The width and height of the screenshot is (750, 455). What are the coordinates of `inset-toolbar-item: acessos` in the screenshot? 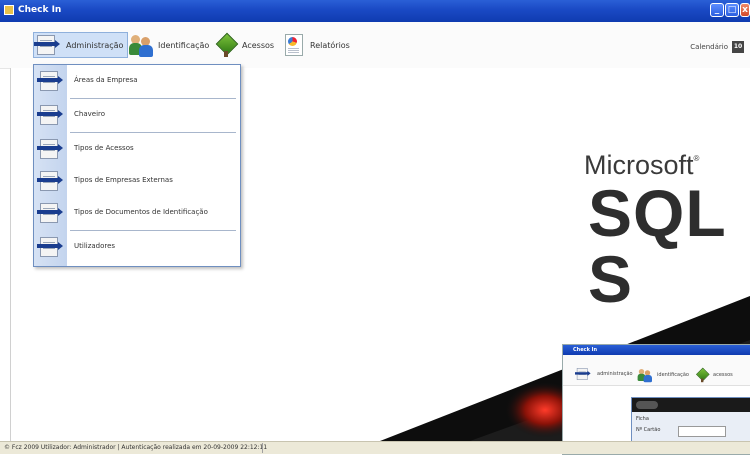 It's located at (714, 375).